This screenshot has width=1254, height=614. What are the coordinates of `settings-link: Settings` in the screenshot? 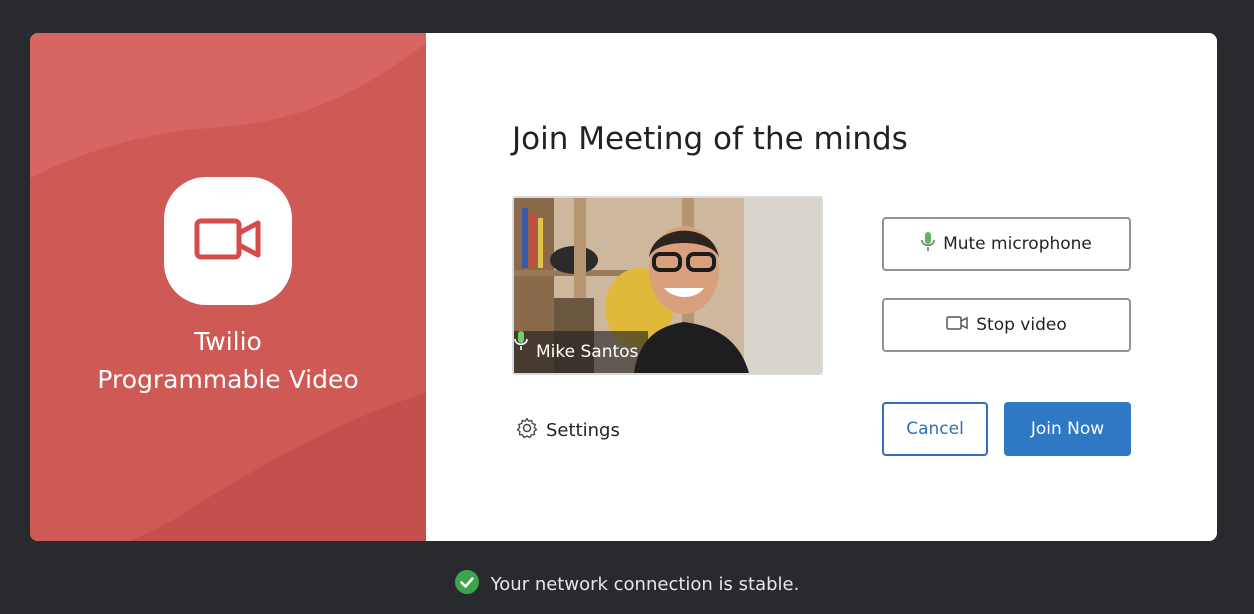 It's located at (568, 430).